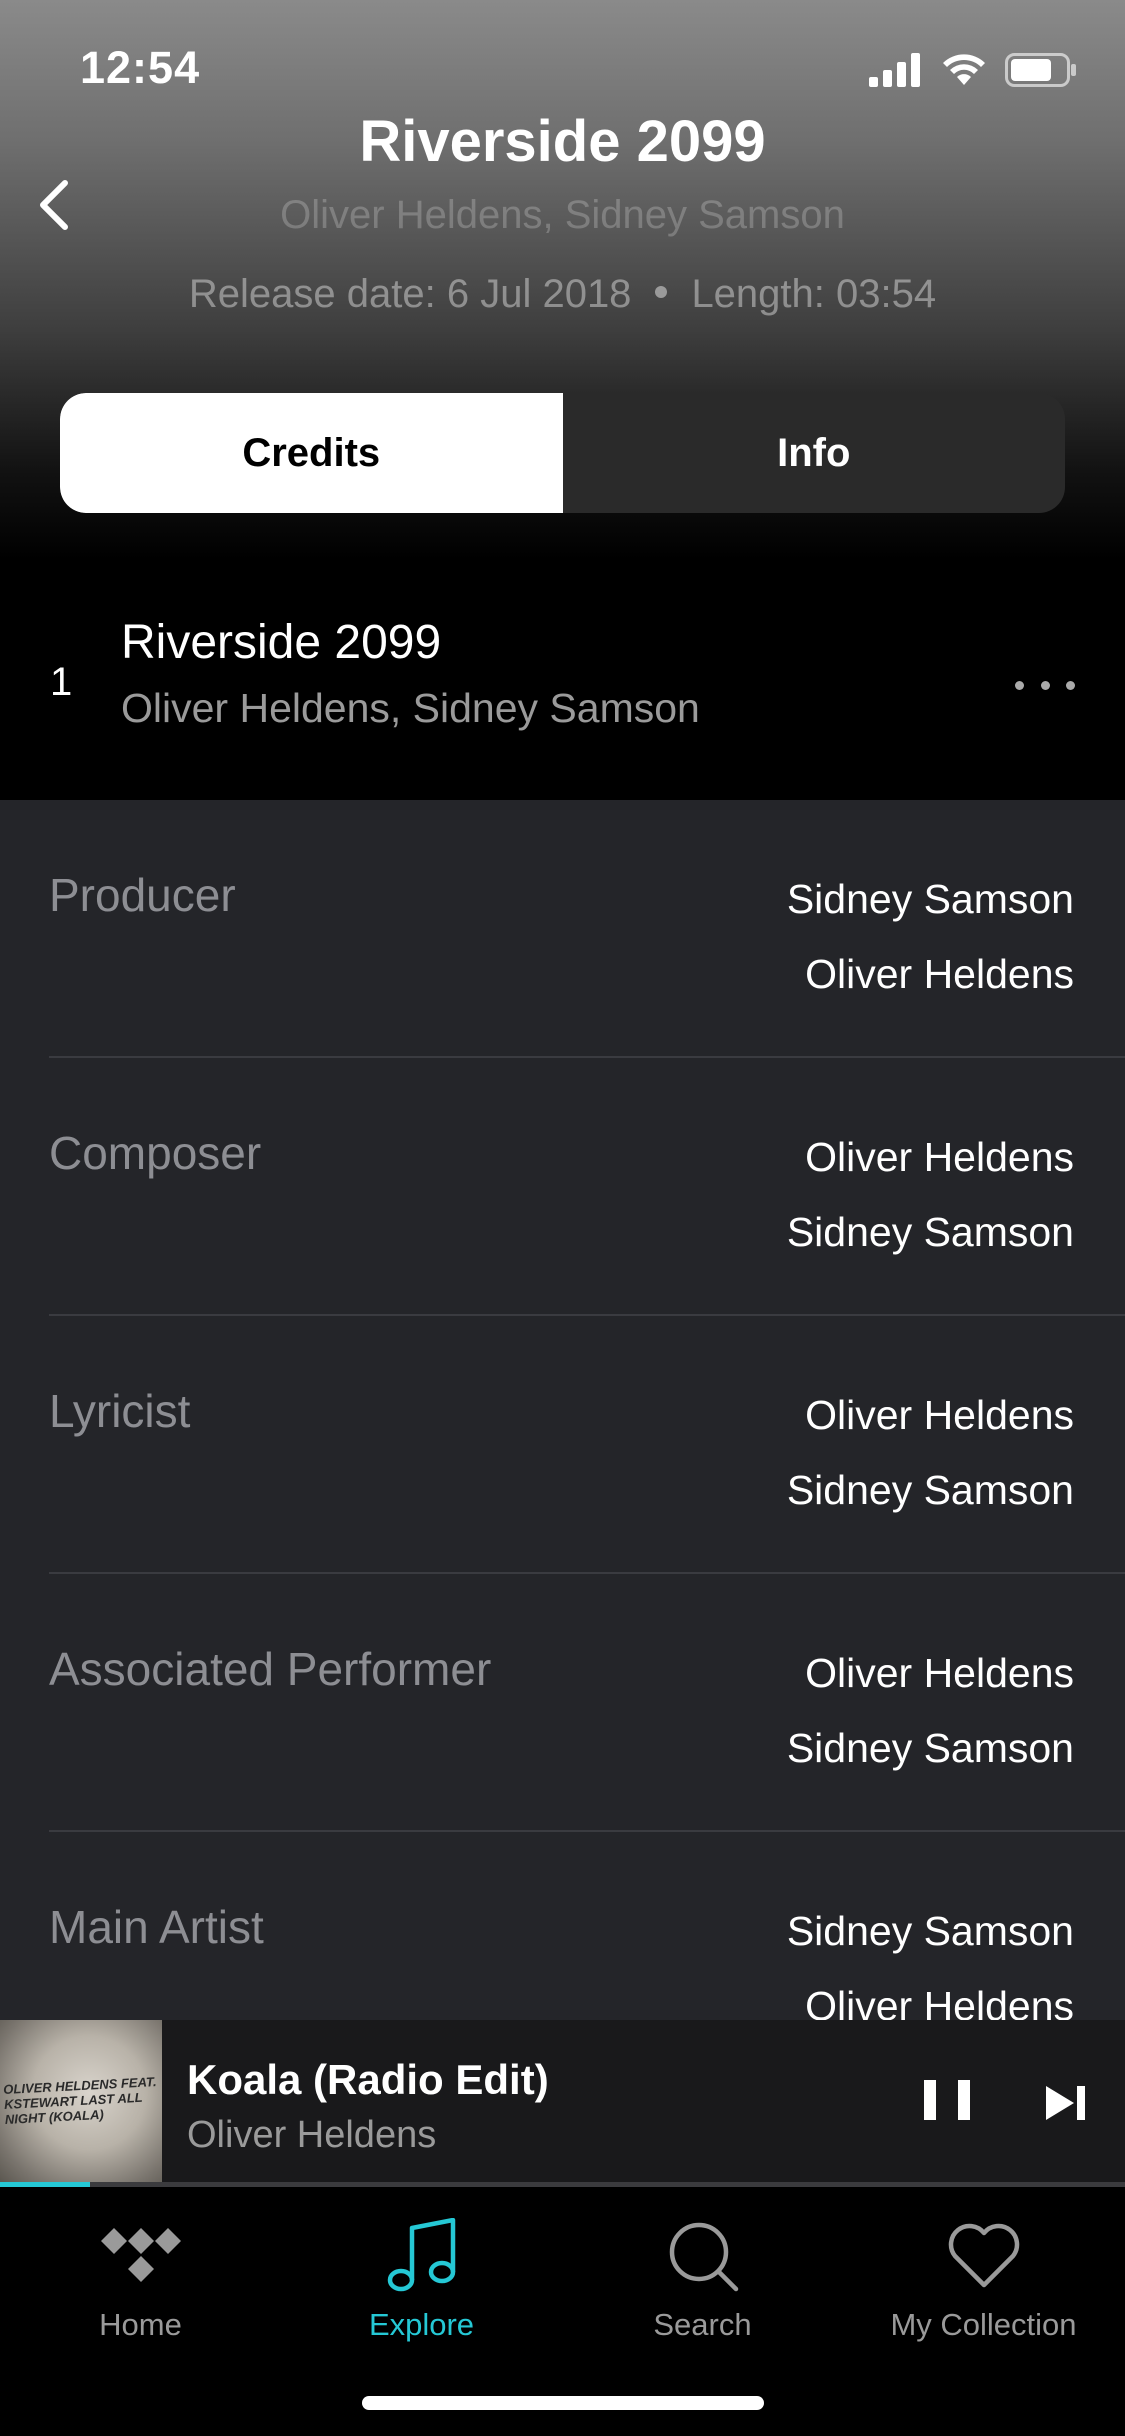  Describe the element at coordinates (814, 294) in the screenshot. I see `track-length: Length: 03:54` at that location.